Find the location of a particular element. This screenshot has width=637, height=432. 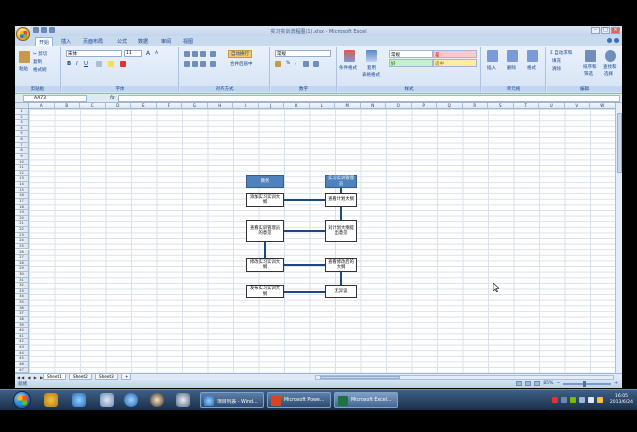

style-good: 好 is located at coordinates (411, 63).